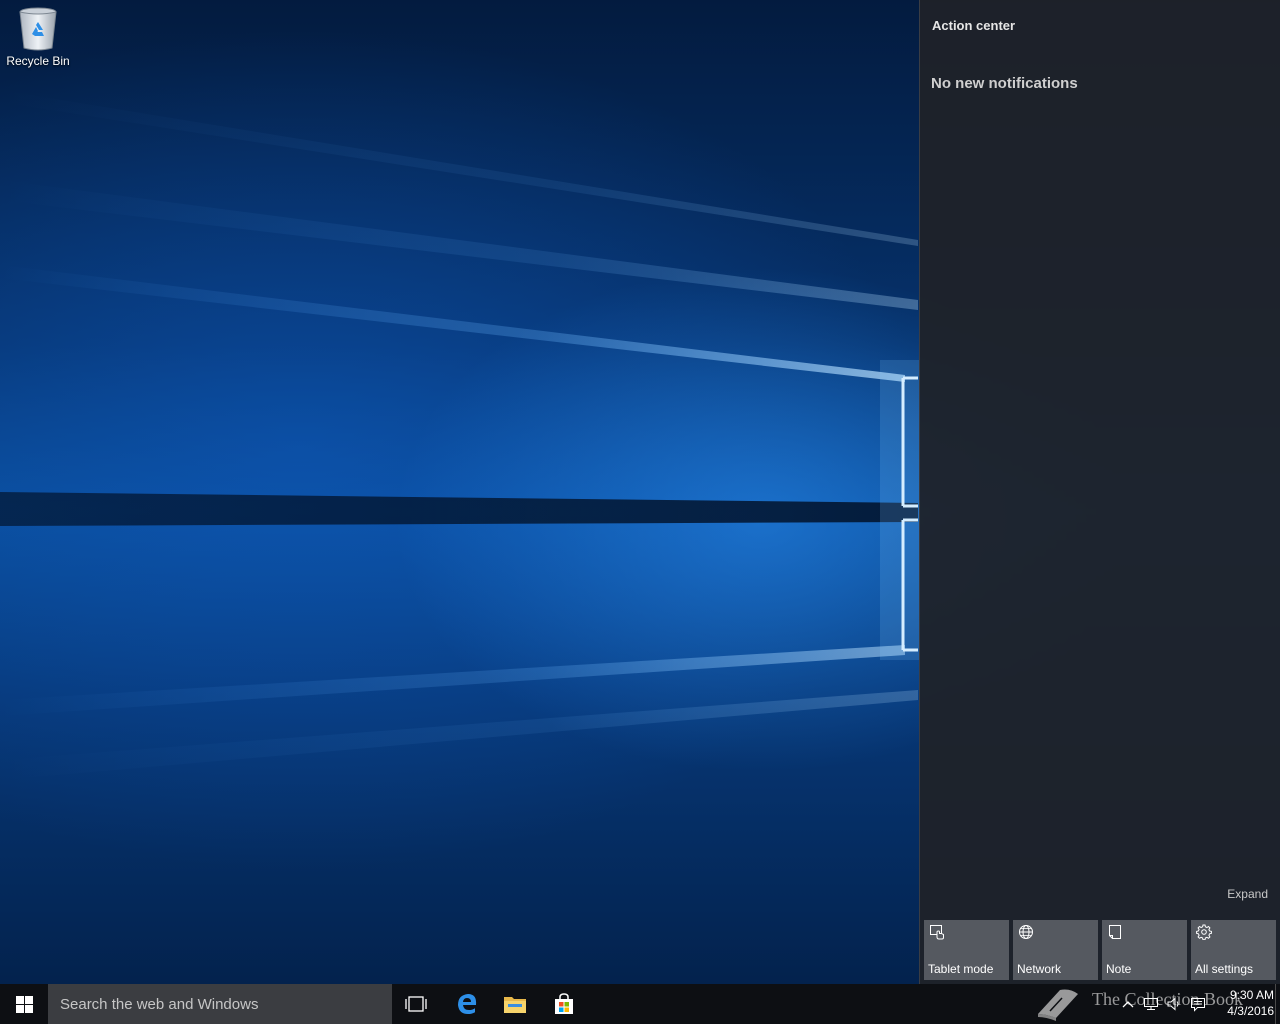  What do you see at coordinates (1128, 1004) in the screenshot?
I see `chevron-up-icon` at bounding box center [1128, 1004].